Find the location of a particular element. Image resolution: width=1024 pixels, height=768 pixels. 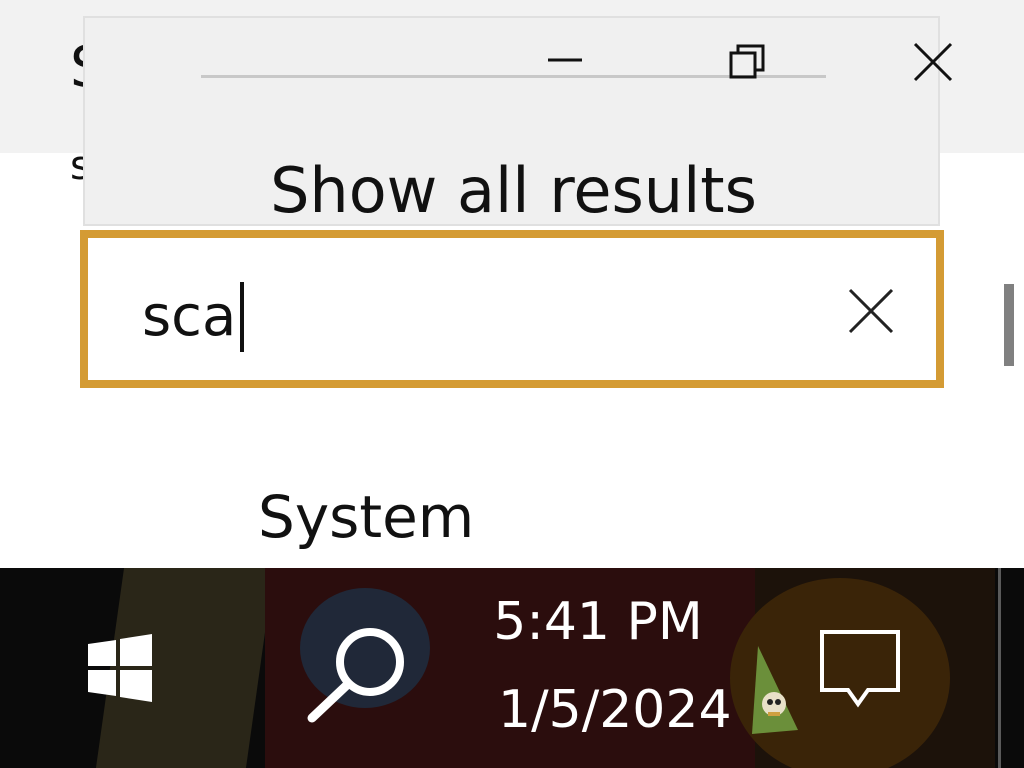

action-center-icon is located at coordinates (860, 671).